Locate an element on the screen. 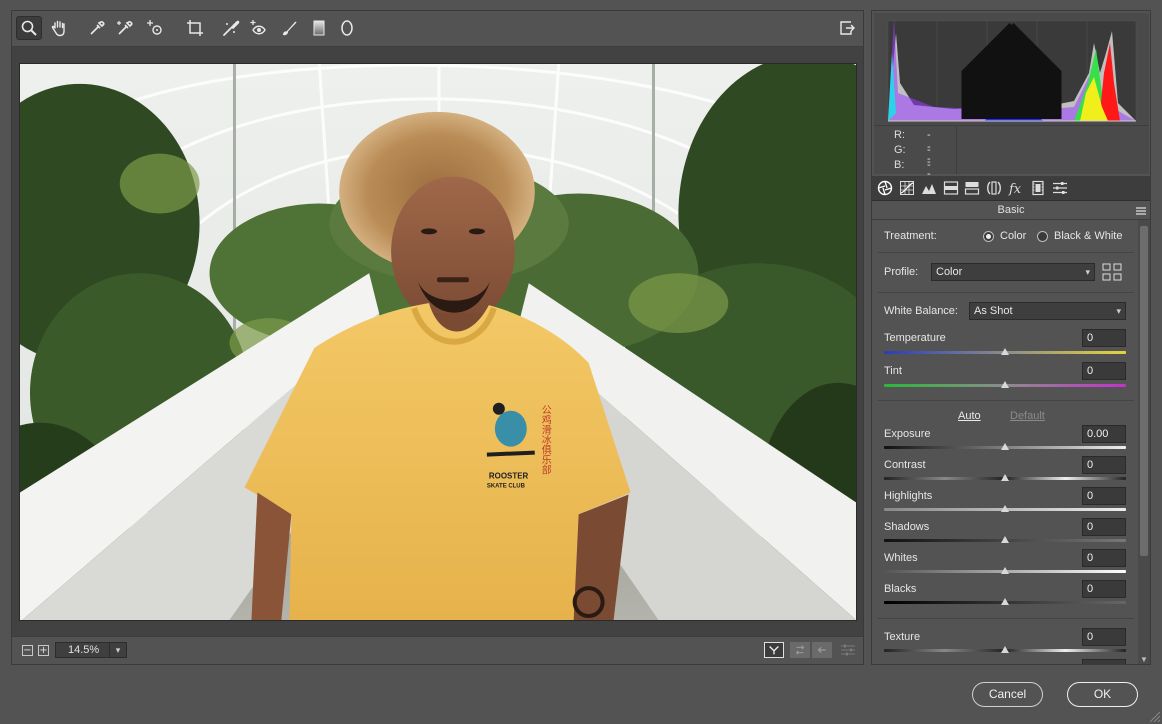 This screenshot has width=1162, height=724. tab-calibration is located at coordinates (1038, 188).